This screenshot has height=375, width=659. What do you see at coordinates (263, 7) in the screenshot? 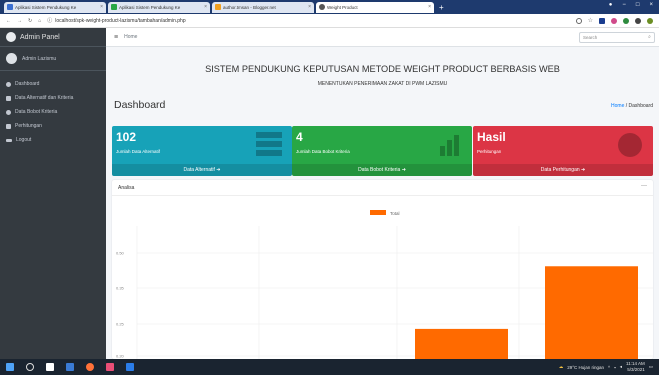
I see `browser-tab: author.tmsan - Blogger.net ×` at bounding box center [263, 7].